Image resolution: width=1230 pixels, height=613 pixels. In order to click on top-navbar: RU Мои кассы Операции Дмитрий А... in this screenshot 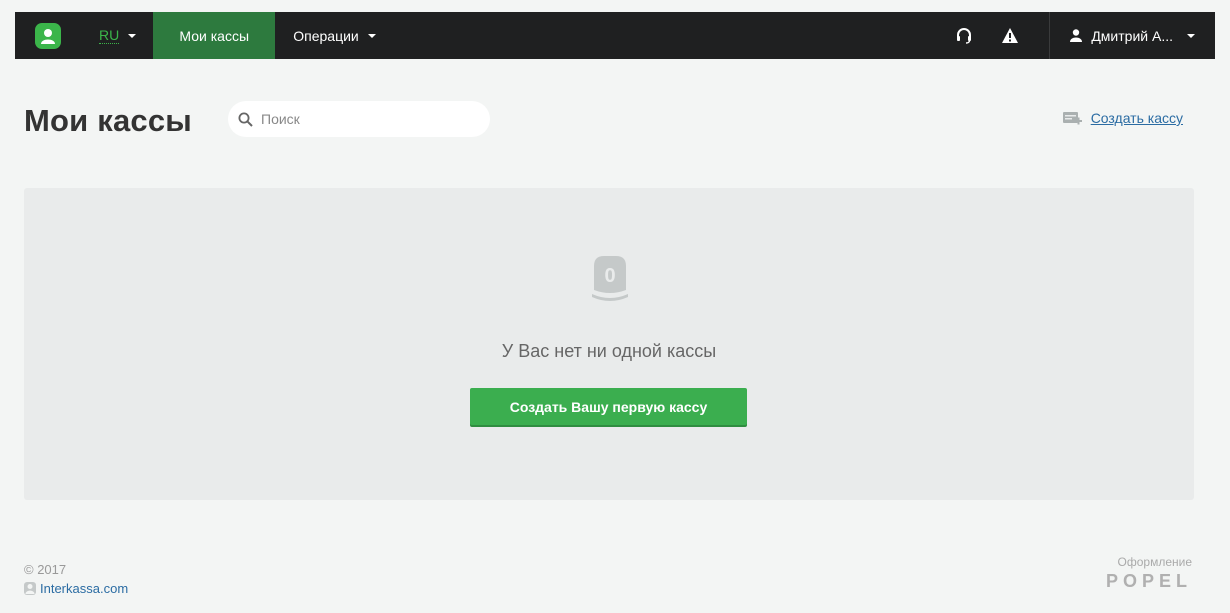, I will do `click(615, 35)`.